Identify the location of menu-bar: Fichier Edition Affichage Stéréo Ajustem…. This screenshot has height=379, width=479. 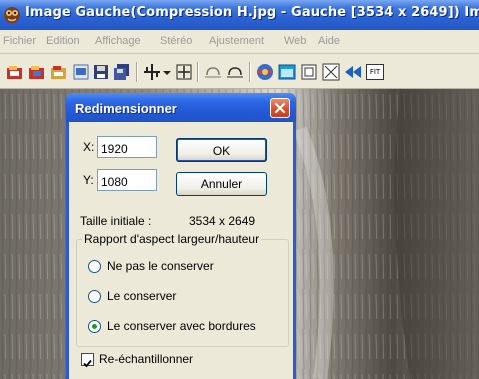
(239, 42).